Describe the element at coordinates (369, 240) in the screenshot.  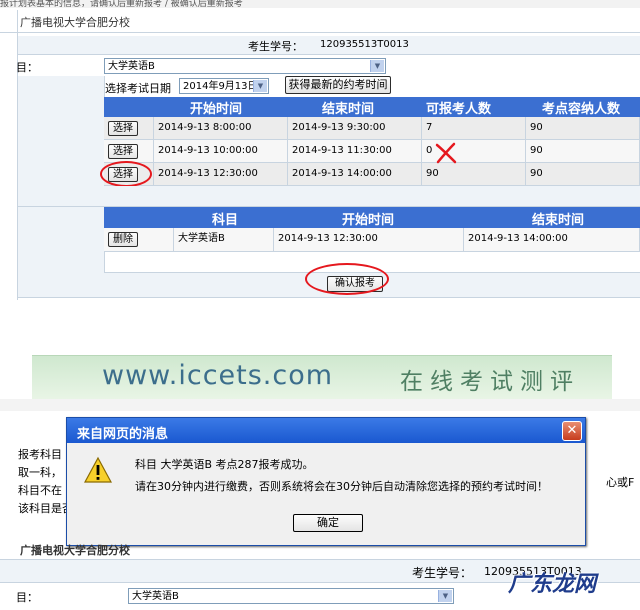
I see `selected-start-cell: 2014-9-13 12:30:00` at that location.